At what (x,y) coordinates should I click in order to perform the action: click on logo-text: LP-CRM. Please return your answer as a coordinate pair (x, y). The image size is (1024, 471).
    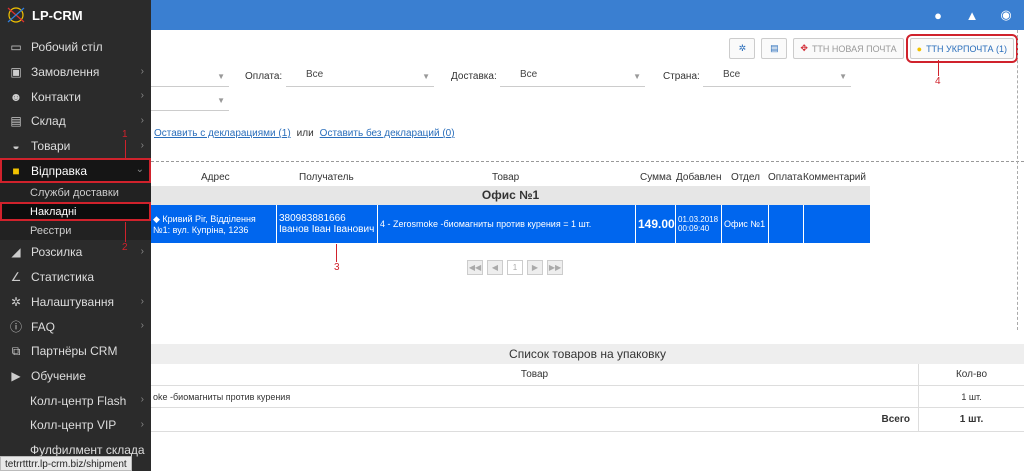
    Looking at the image, I should click on (57, 15).